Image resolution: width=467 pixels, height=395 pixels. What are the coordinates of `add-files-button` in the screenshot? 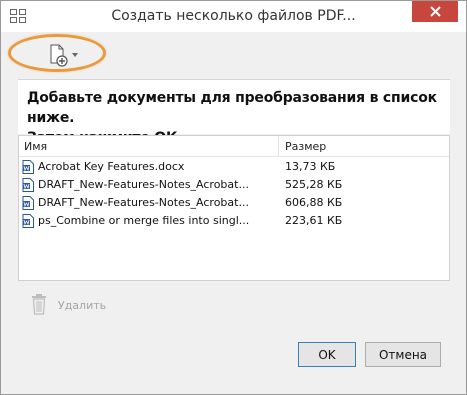 It's located at (67, 55).